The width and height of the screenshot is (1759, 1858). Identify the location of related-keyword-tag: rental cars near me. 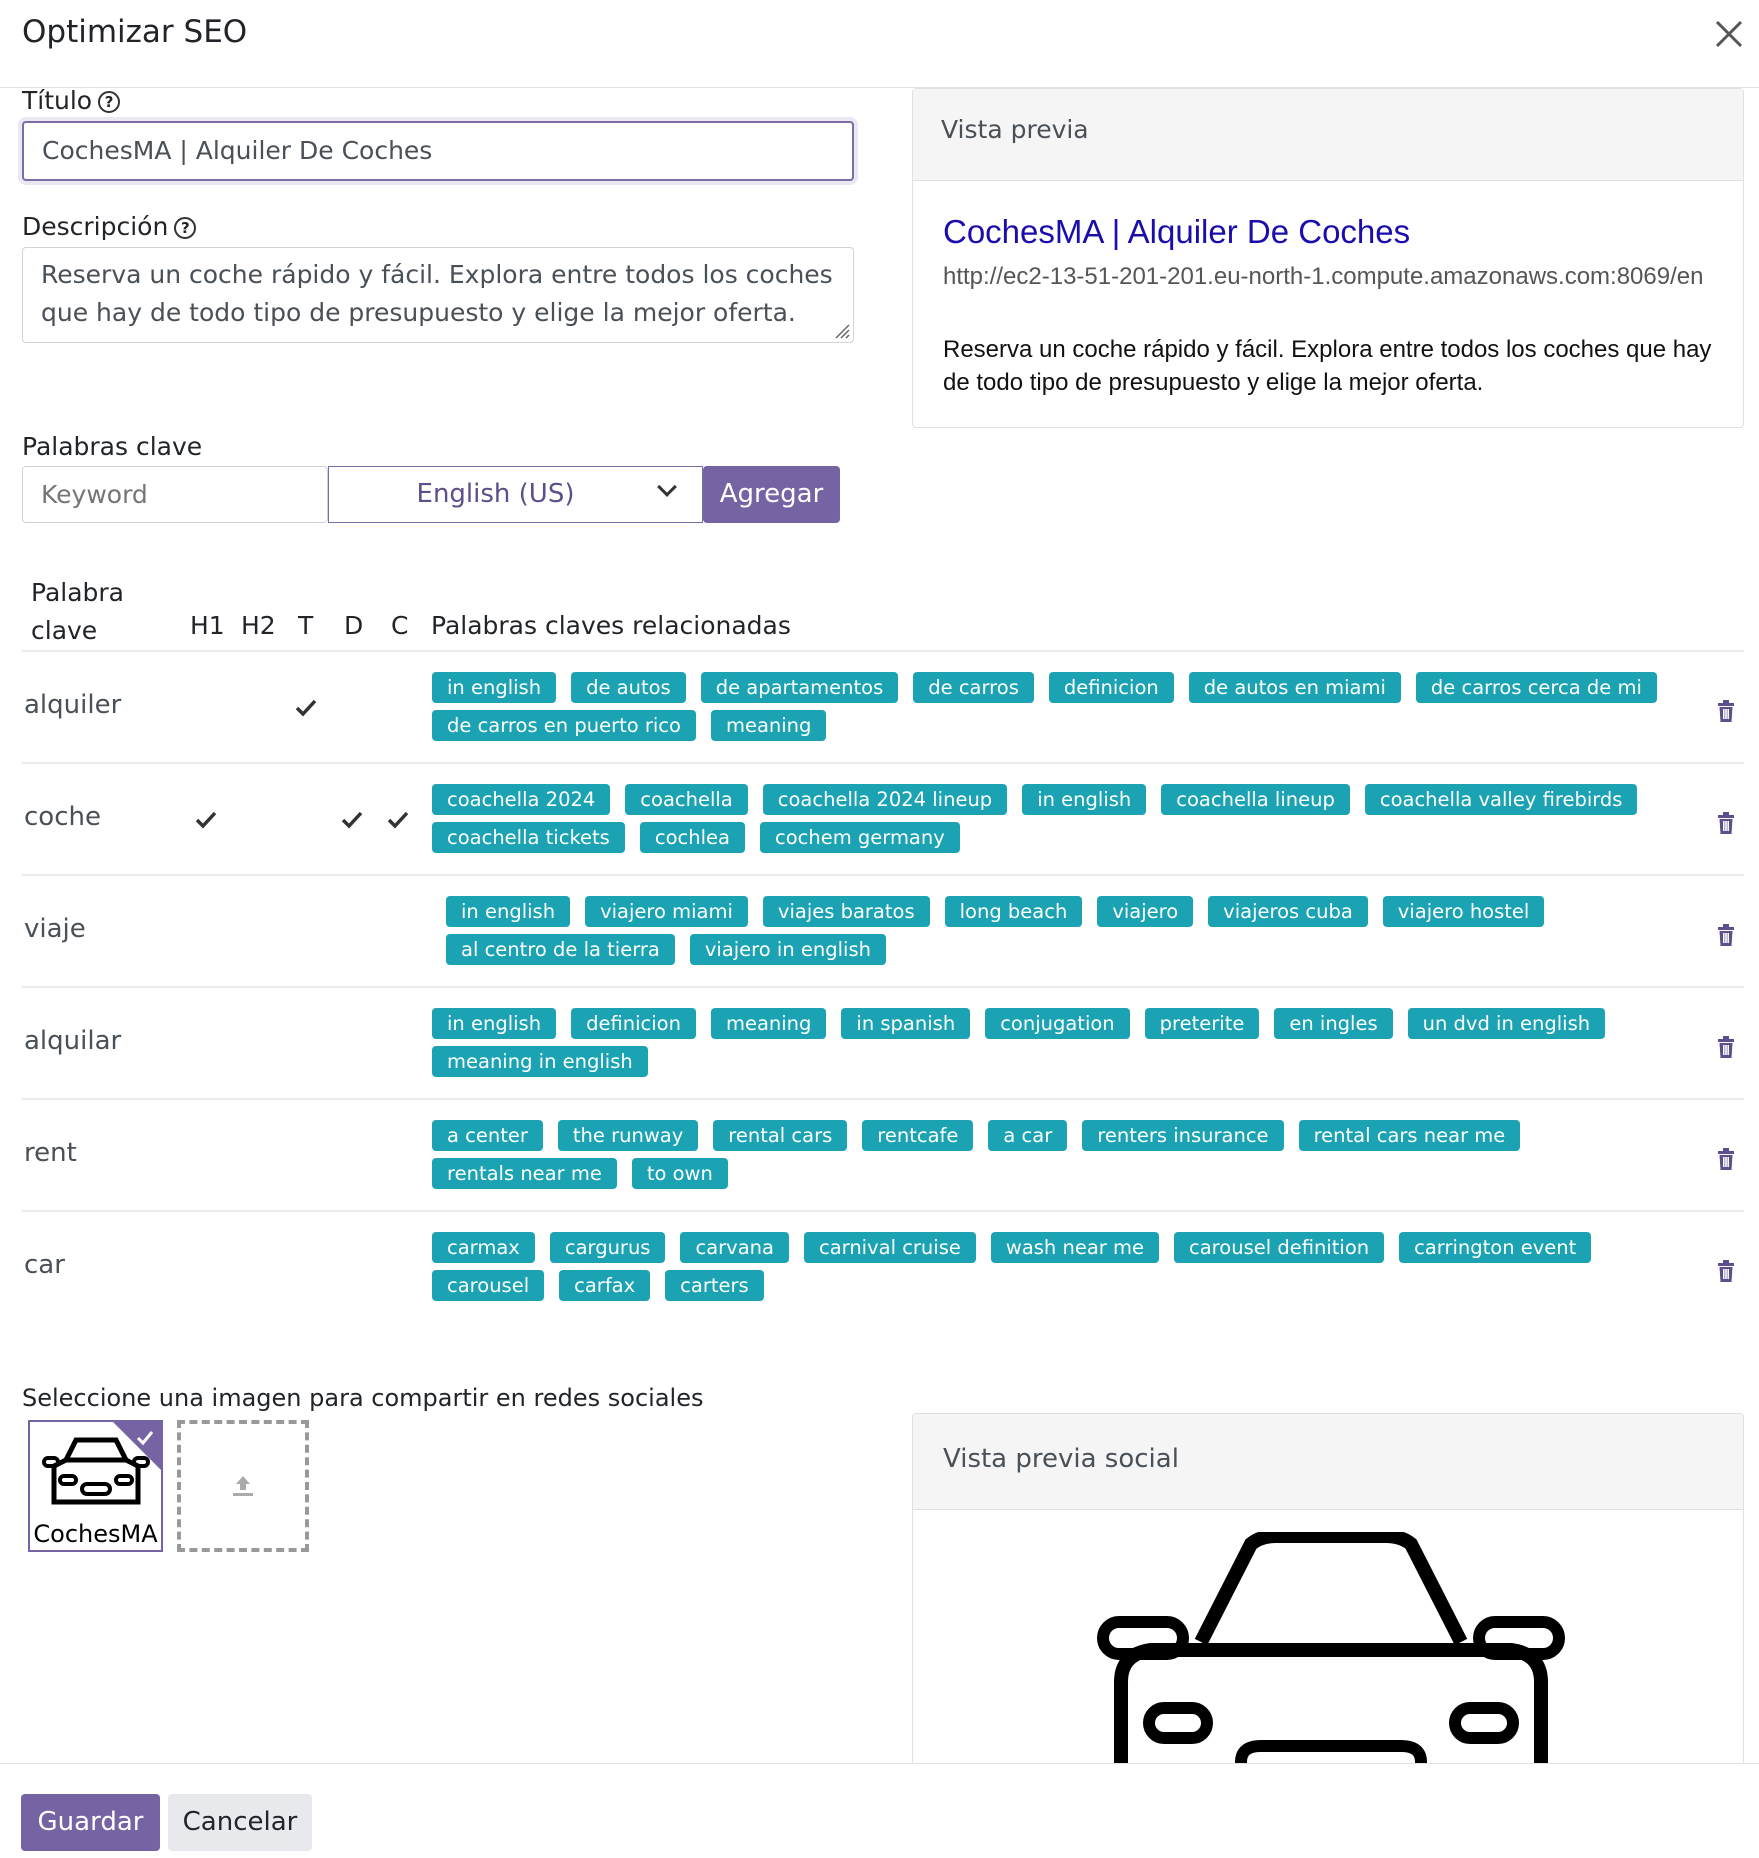
(1409, 1135).